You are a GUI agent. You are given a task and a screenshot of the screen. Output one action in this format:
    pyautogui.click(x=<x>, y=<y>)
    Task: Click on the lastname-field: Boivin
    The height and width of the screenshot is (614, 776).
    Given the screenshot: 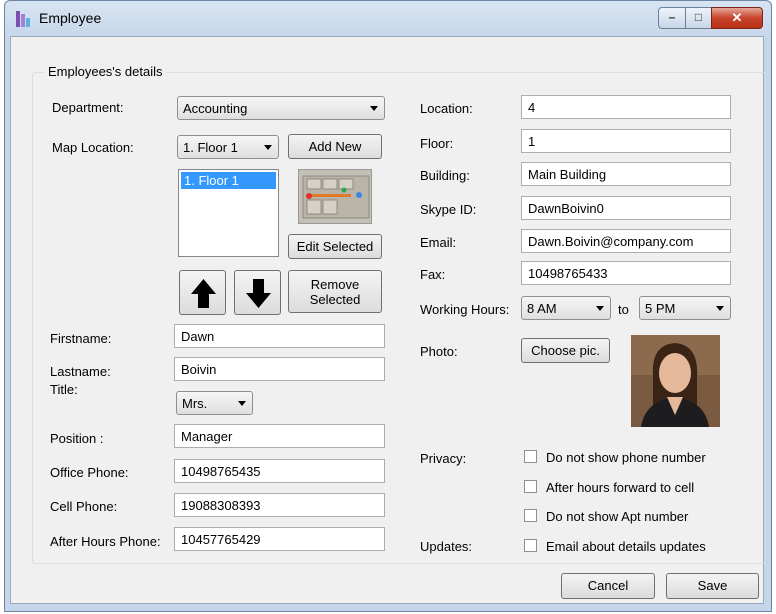 What is the action you would take?
    pyautogui.click(x=279, y=369)
    